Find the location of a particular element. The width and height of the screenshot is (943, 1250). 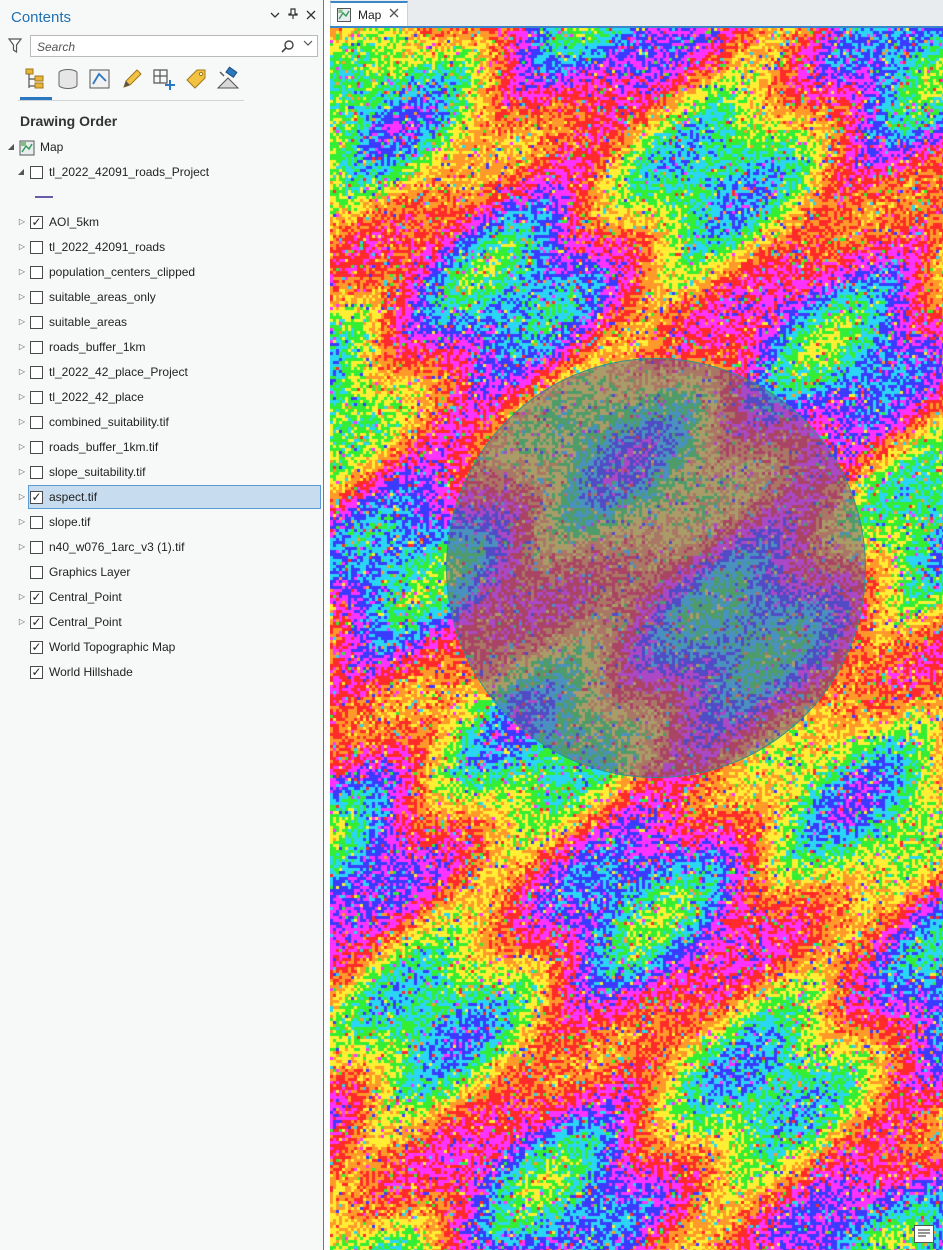

layer-row: ▷ roads_buffer_1km.tif is located at coordinates (162, 447).